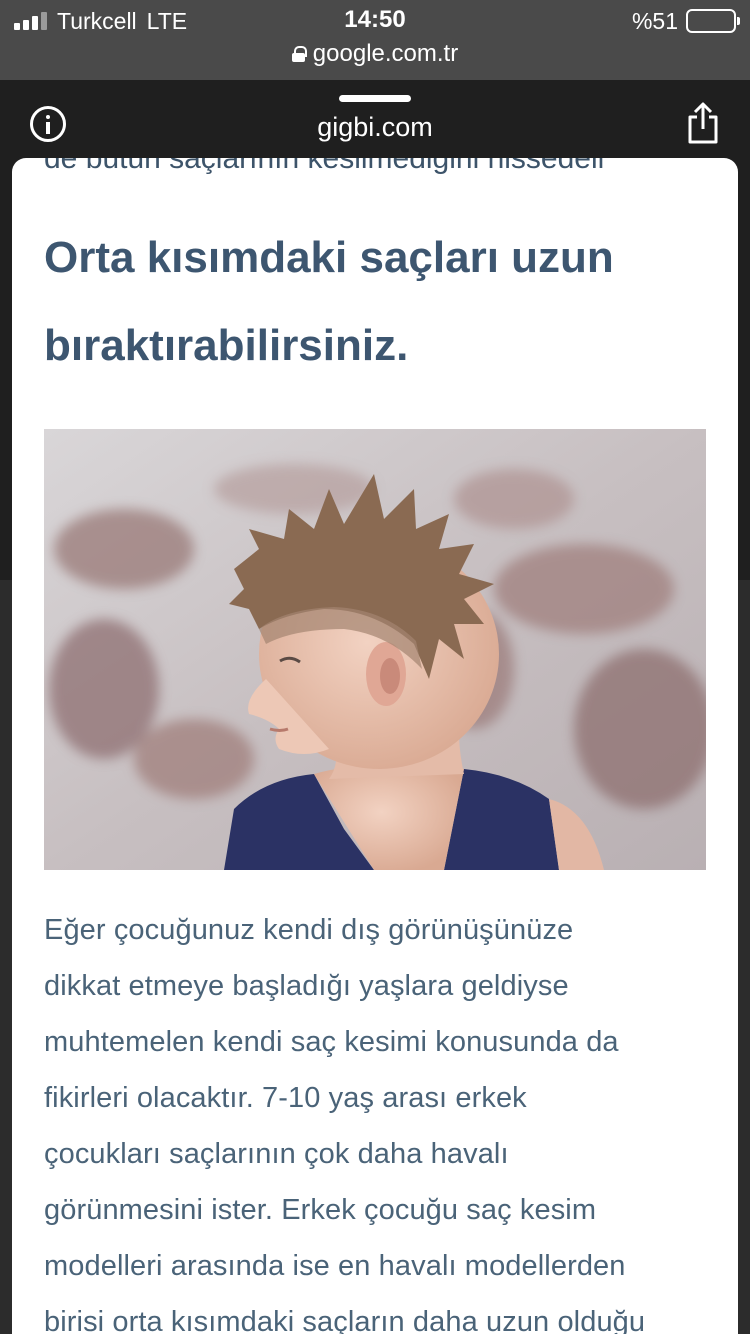  Describe the element at coordinates (375, 98) in the screenshot. I see `sheet-grabber` at that location.